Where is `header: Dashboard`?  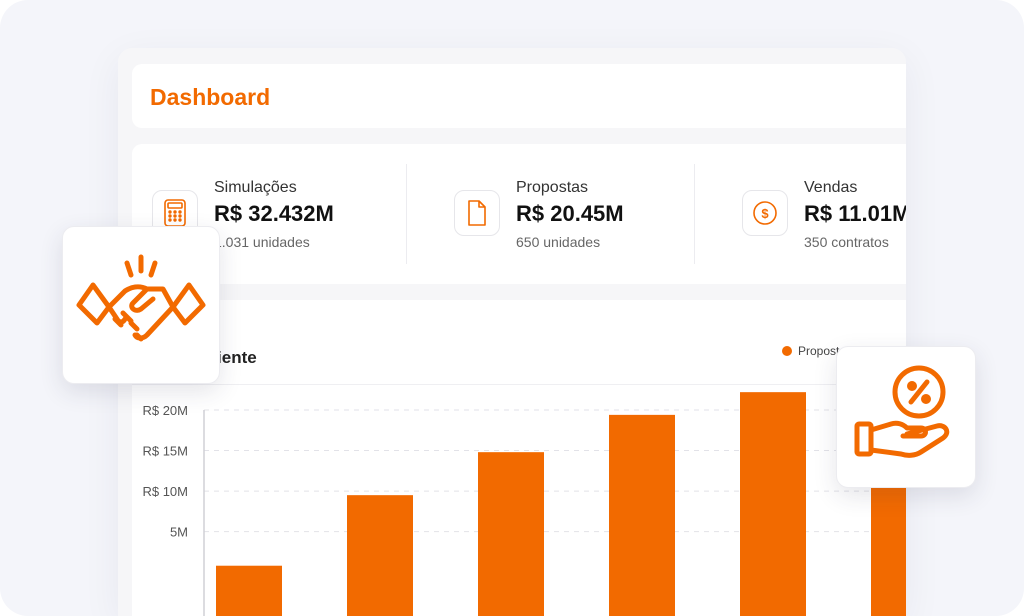
header: Dashboard is located at coordinates (519, 96).